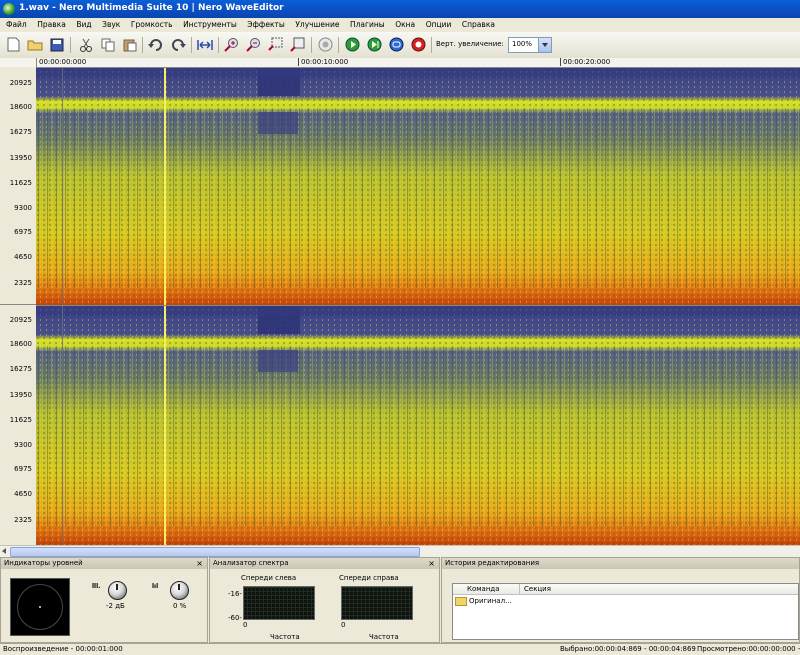 This screenshot has width=800, height=655. Describe the element at coordinates (23, 232) in the screenshot. I see `freq-tick-label: 6975` at that location.